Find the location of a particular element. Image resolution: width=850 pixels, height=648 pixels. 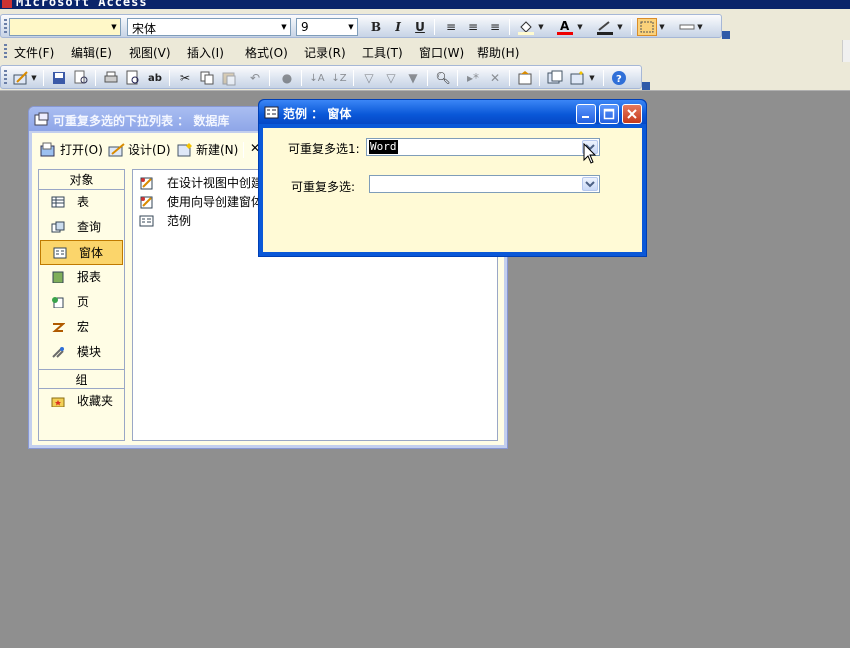

paste-icon is located at coordinates (229, 78).